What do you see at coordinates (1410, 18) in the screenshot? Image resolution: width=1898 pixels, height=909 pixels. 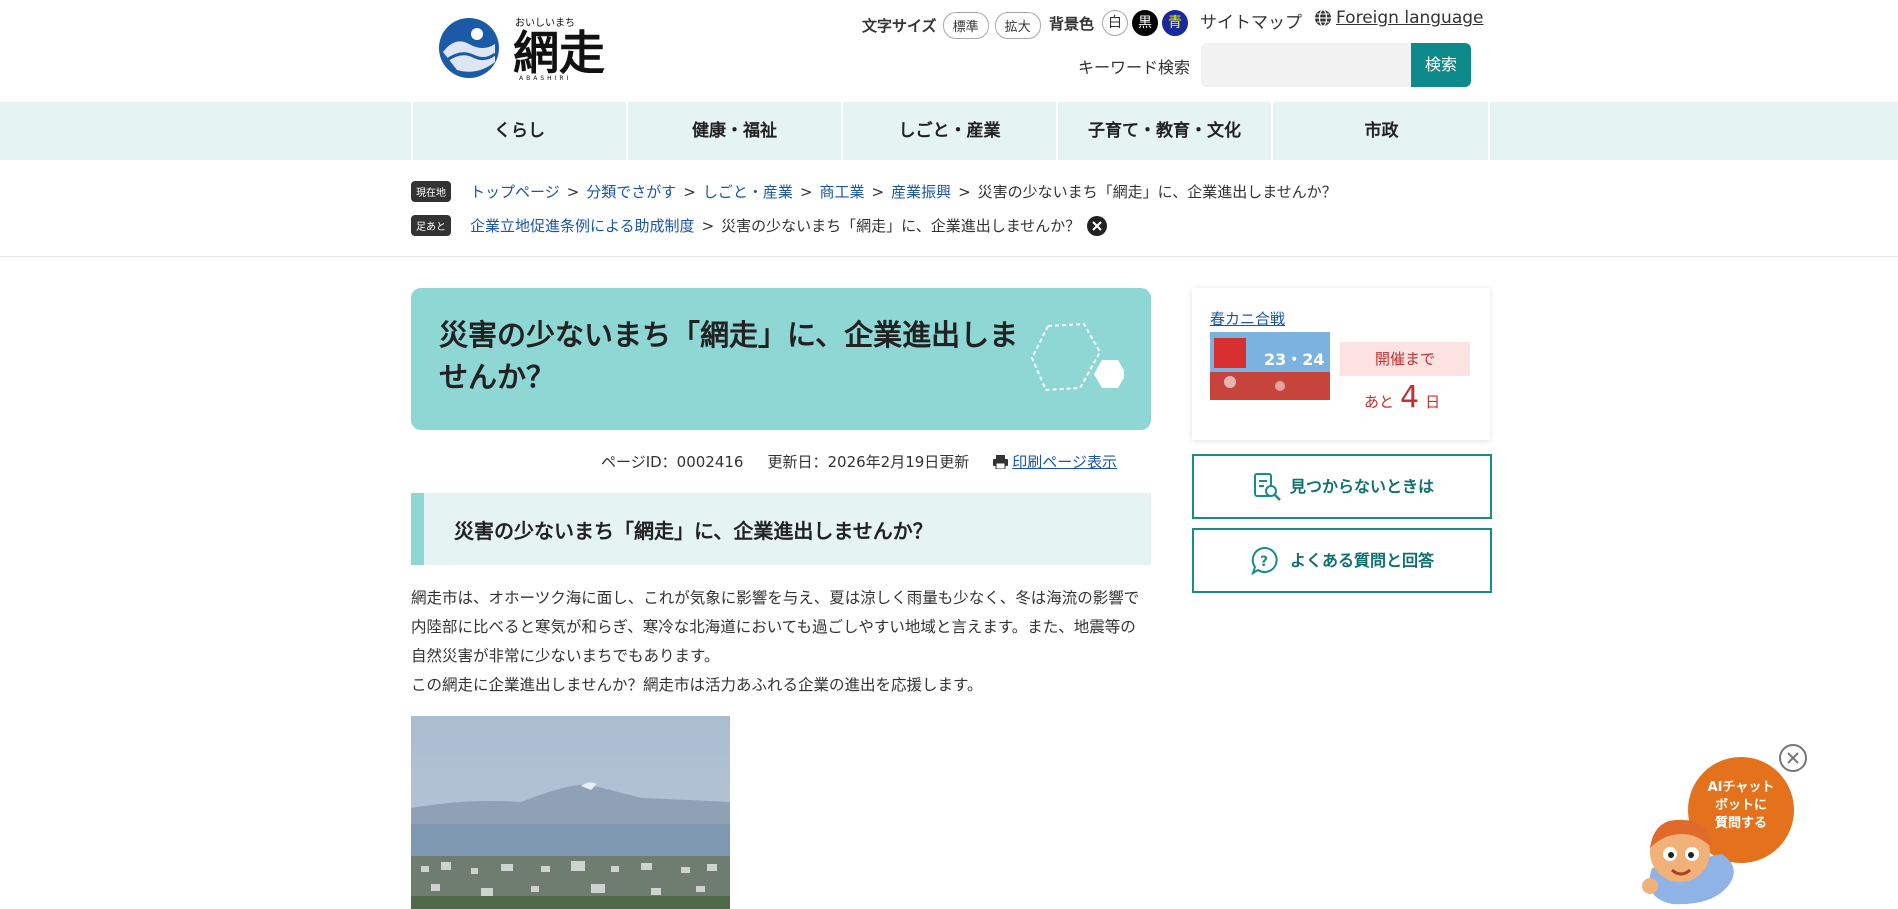 I see `foreign-language-label: Foreign language` at bounding box center [1410, 18].